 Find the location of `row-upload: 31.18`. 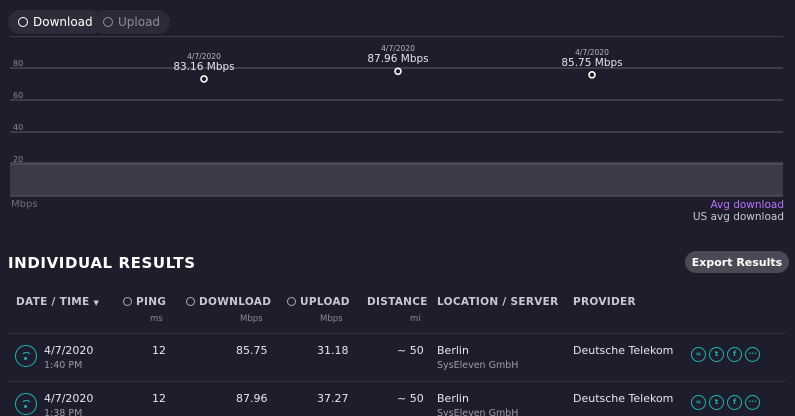

row-upload: 31.18 is located at coordinates (333, 350).